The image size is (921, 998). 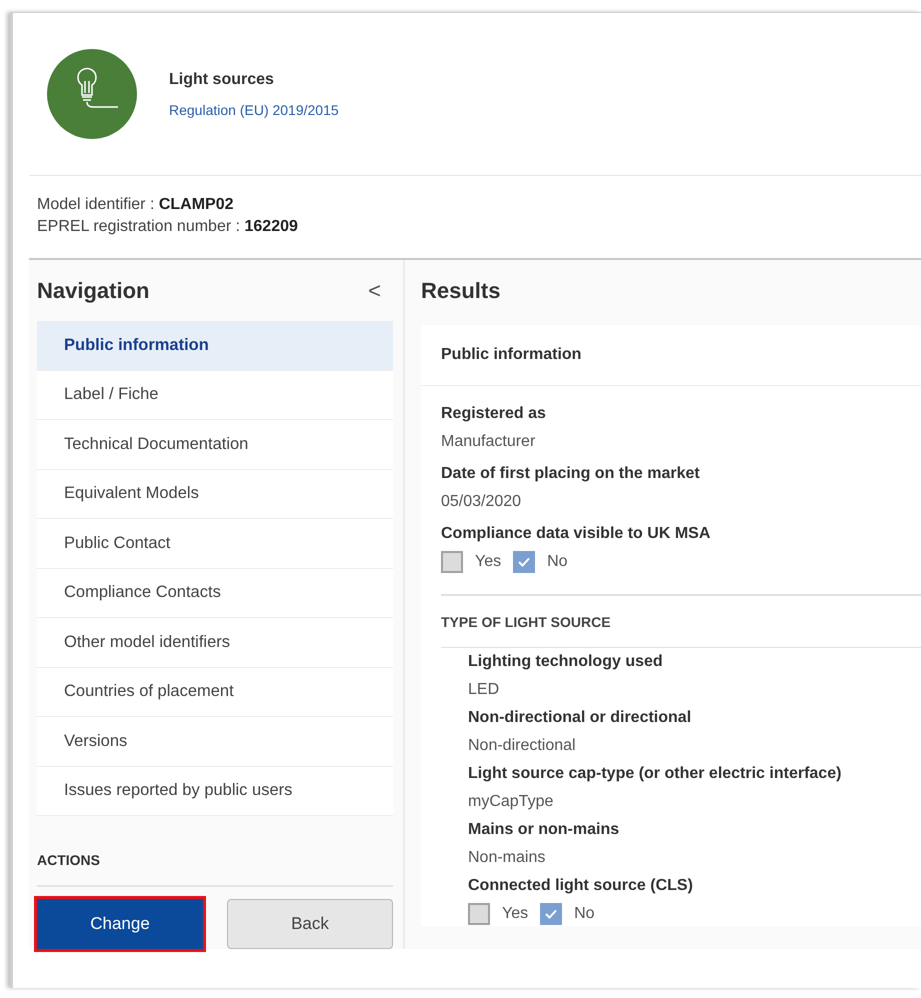 I want to click on nav-item: Label / Fiche, so click(x=215, y=395).